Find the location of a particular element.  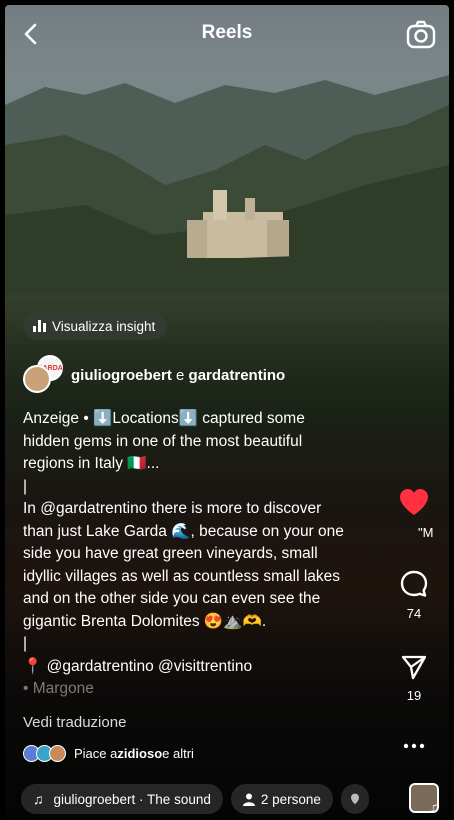

location-pill is located at coordinates (354, 799).